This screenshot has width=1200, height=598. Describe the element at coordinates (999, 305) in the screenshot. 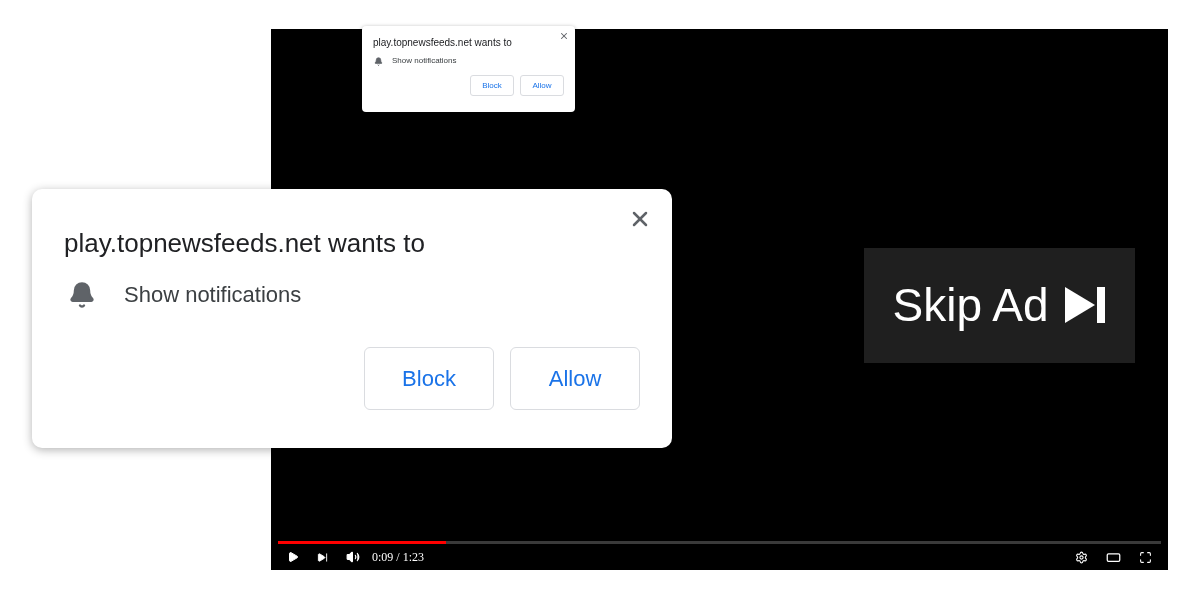

I see `skip-ad-button: Skip Ad` at that location.